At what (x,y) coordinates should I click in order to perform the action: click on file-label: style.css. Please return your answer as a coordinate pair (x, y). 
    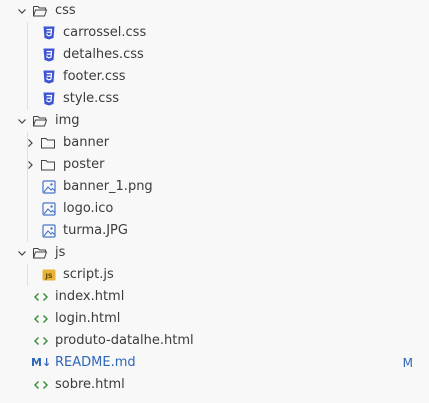
    Looking at the image, I should click on (91, 98).